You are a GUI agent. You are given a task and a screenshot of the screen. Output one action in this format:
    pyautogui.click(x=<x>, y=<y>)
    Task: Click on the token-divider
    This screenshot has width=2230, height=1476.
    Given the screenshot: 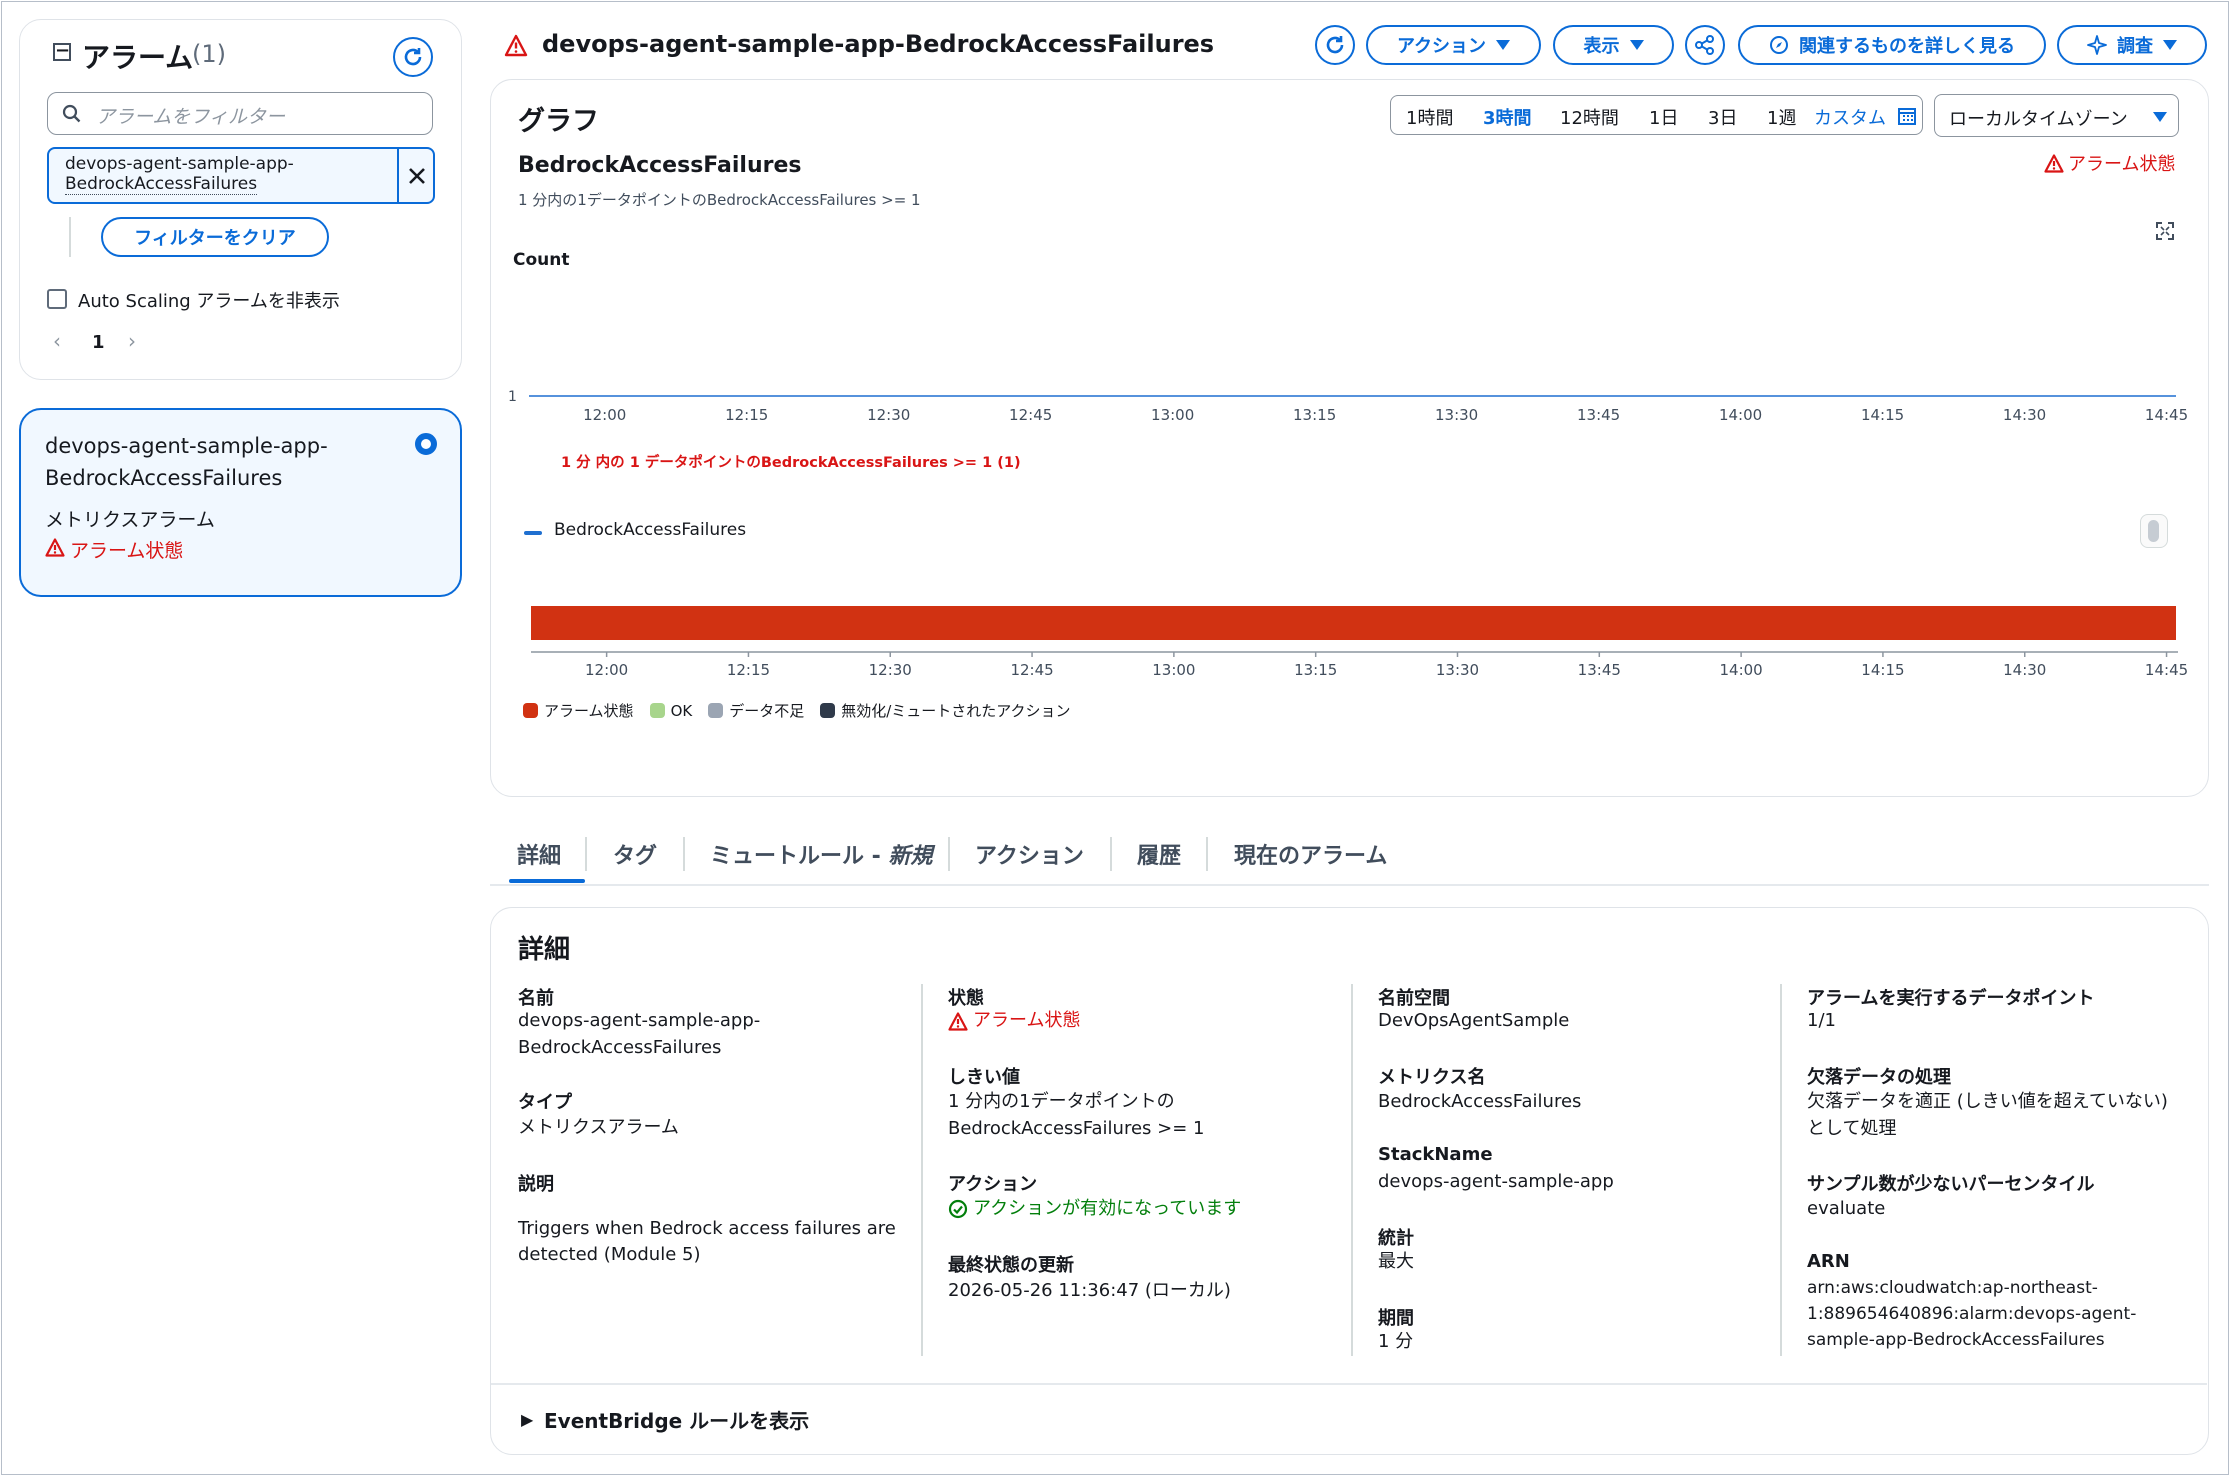 What is the action you would take?
    pyautogui.click(x=70, y=237)
    